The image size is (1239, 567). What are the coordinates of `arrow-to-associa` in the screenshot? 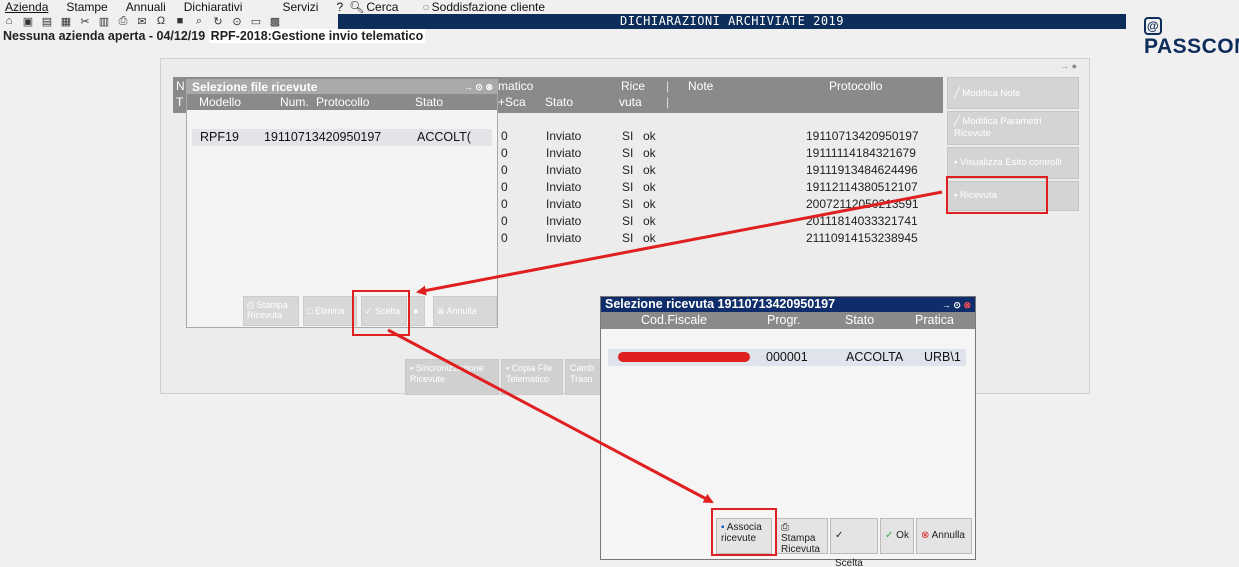 It's located at (550, 416).